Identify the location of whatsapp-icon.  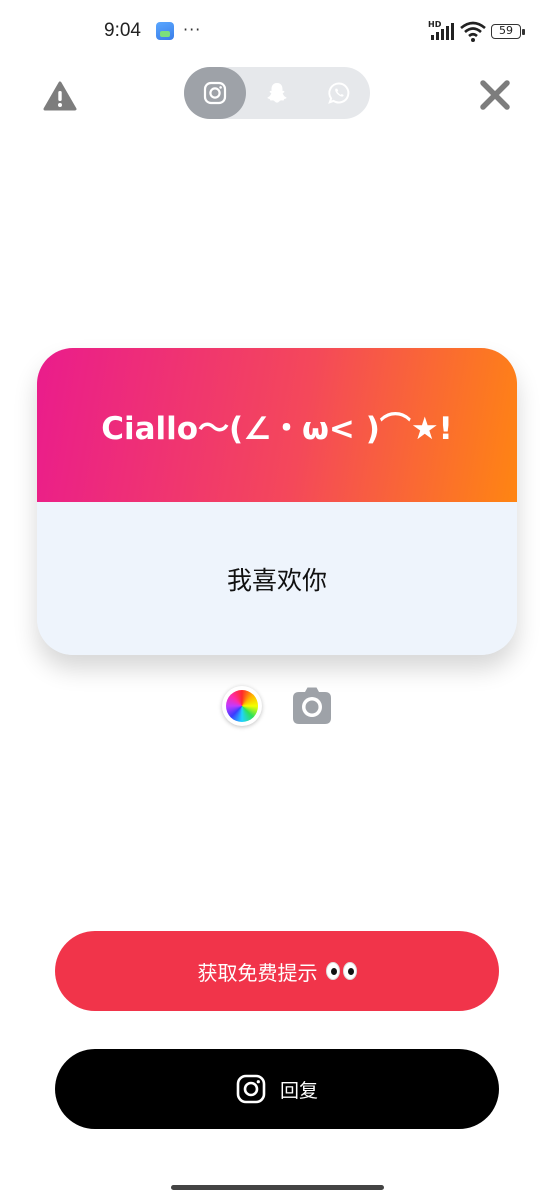
(339, 93).